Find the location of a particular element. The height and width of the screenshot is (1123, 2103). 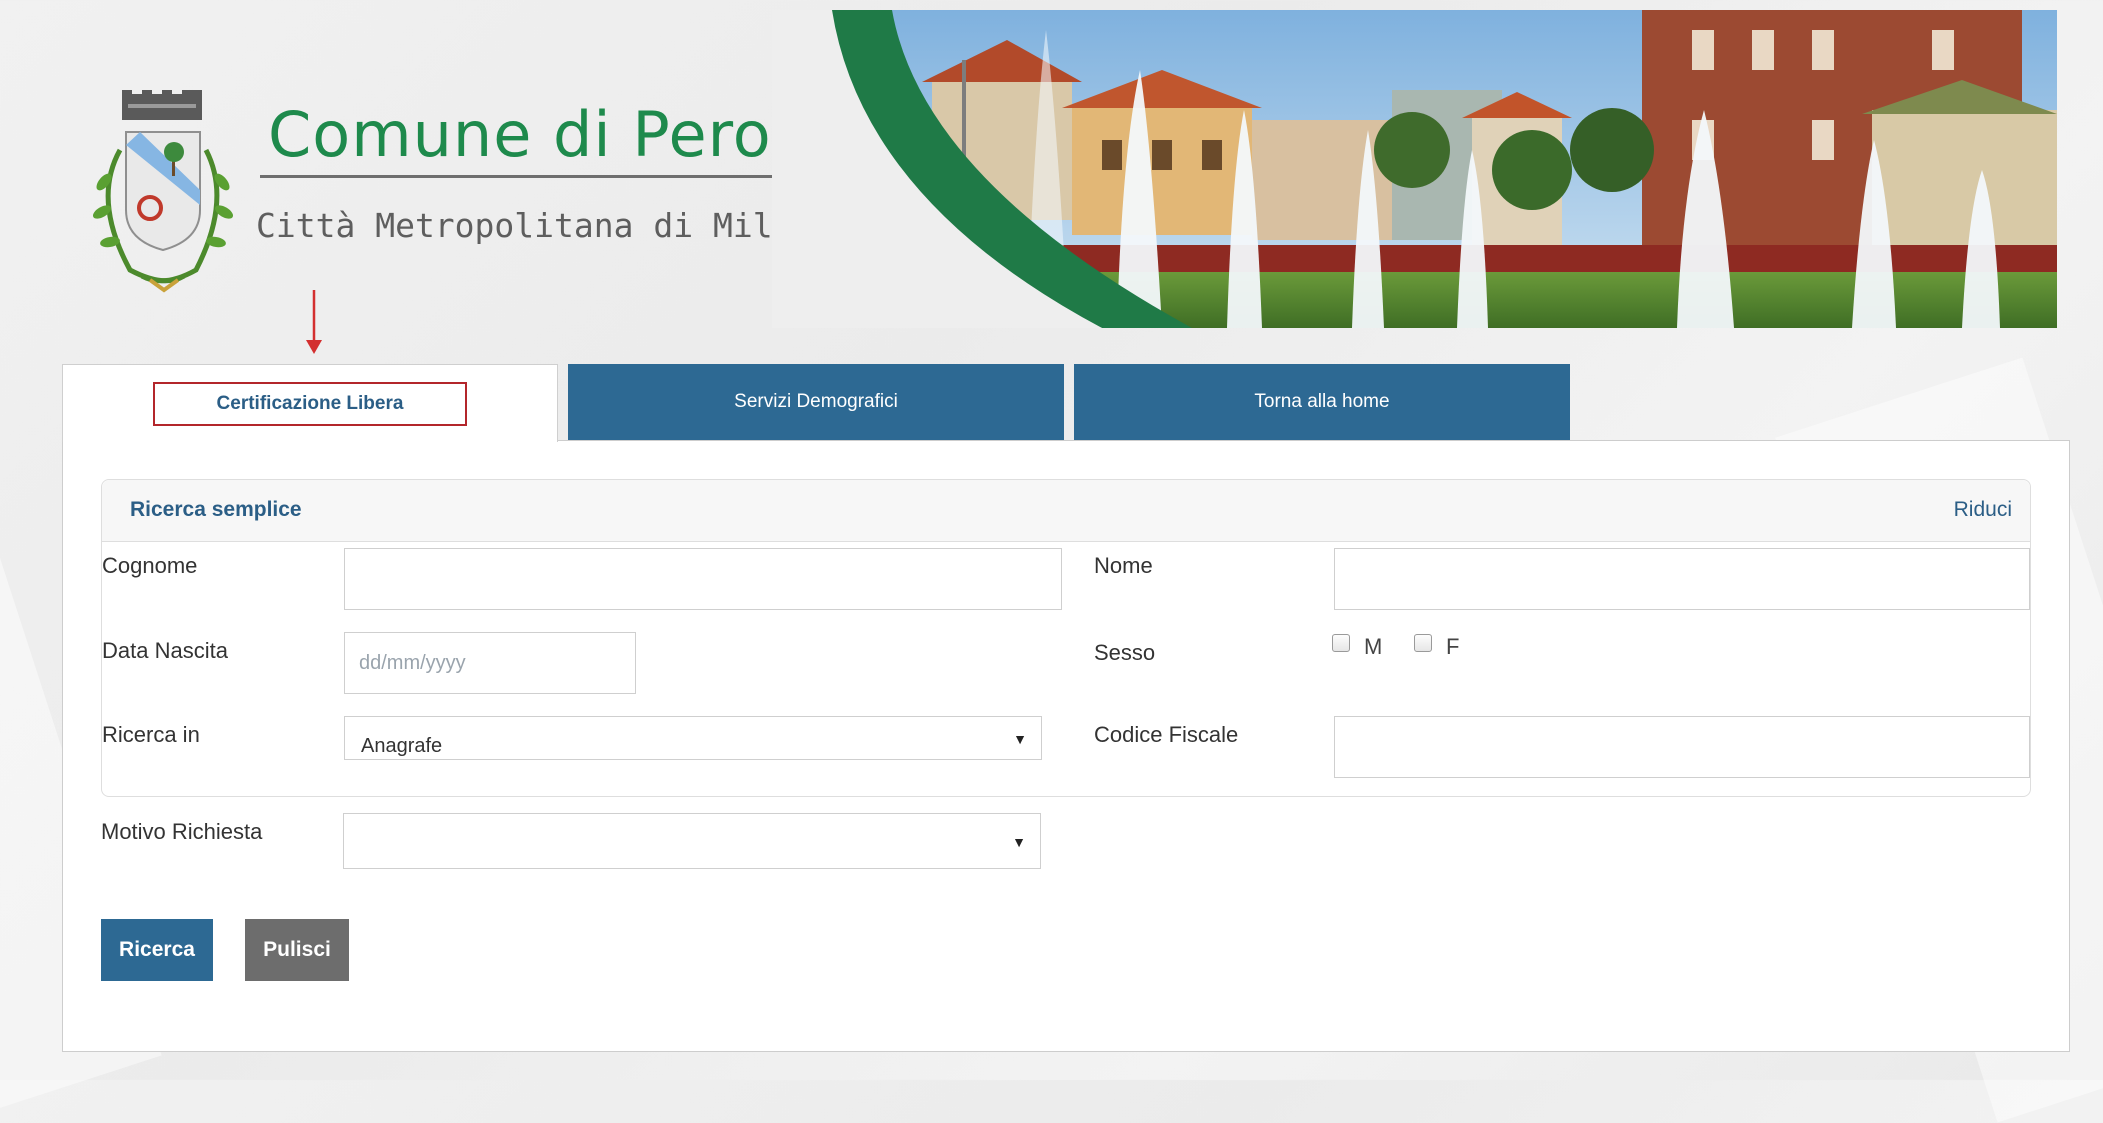

site-subtitle: Città Metropolitana di Milano is located at coordinates (544, 225).